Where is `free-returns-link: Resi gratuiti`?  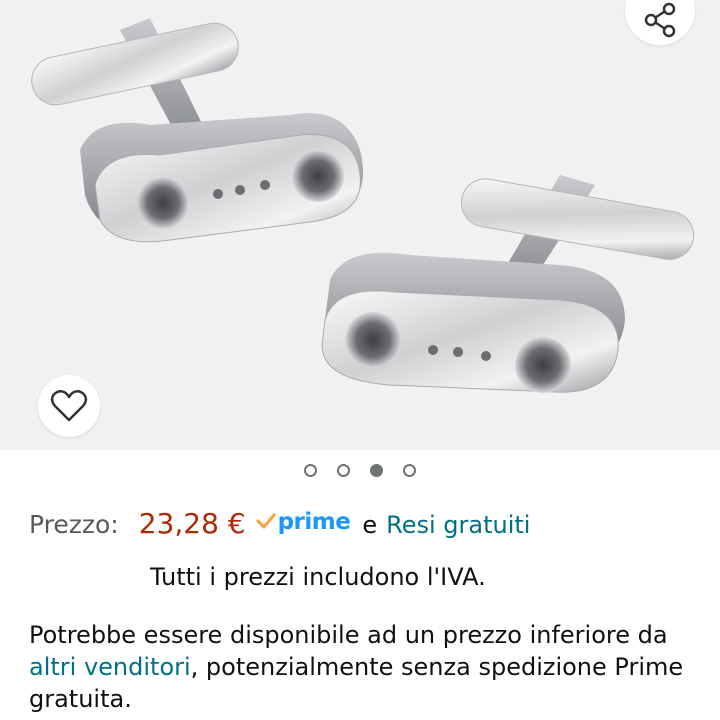
free-returns-link: Resi gratuiti is located at coordinates (458, 525).